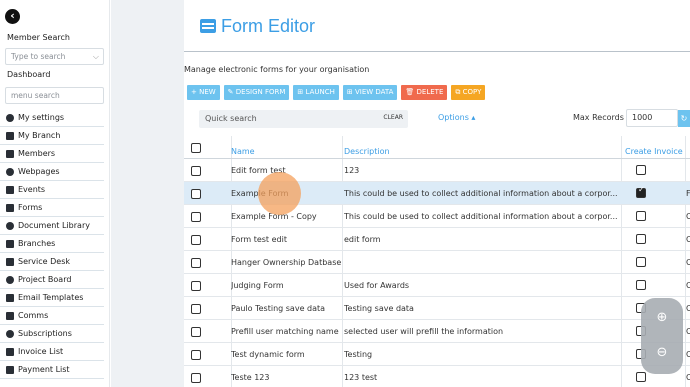  Describe the element at coordinates (662, 318) in the screenshot. I see `zoom-in-icon: ⊕` at that location.